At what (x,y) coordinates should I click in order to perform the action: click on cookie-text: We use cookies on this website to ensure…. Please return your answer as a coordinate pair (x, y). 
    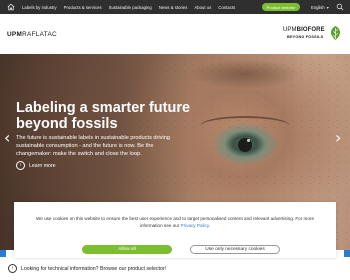
    Looking at the image, I should click on (175, 222).